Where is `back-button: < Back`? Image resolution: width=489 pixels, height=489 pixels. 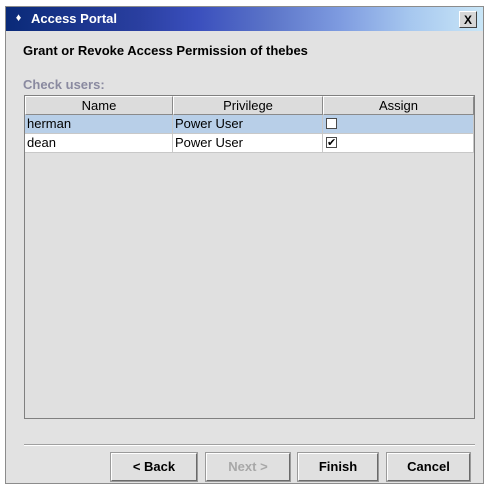
back-button: < Back is located at coordinates (154, 467).